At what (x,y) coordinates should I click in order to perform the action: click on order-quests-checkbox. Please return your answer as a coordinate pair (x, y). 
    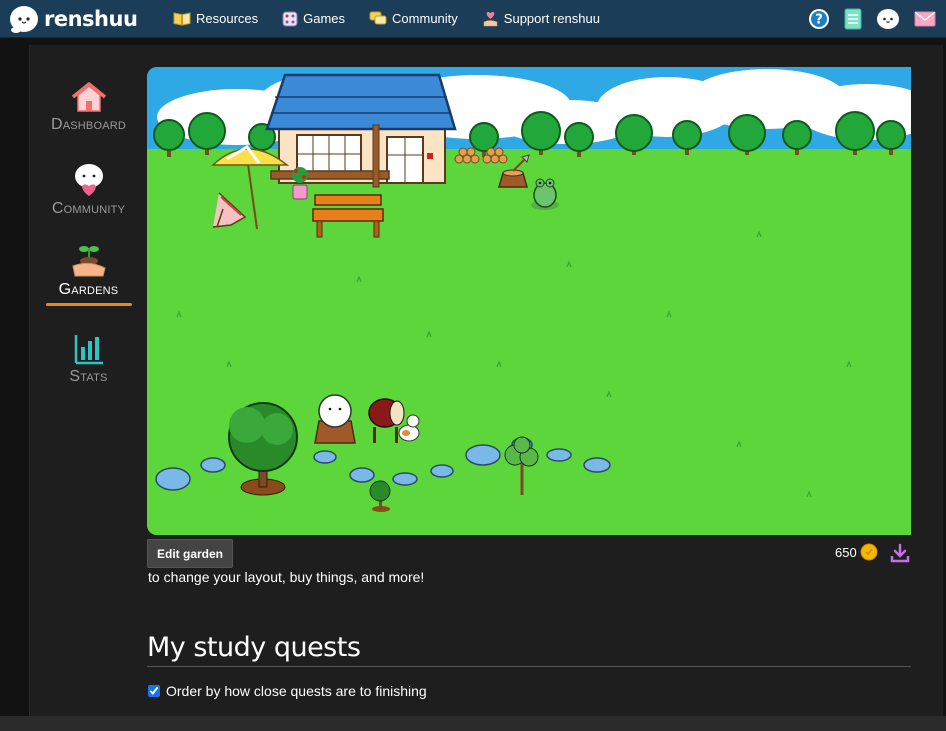
    Looking at the image, I should click on (154, 691).